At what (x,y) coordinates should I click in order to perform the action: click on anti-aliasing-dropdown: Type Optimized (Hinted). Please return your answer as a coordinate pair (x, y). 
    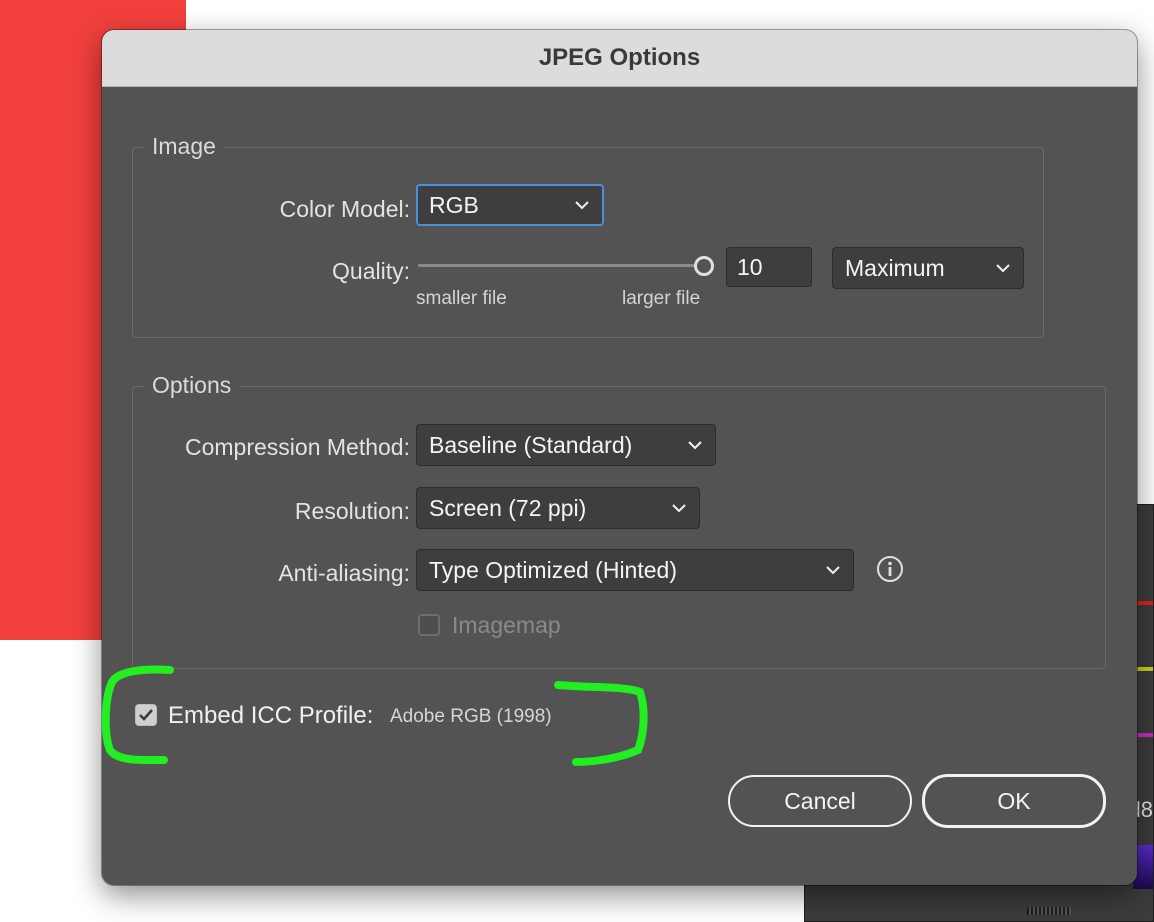
    Looking at the image, I should click on (635, 570).